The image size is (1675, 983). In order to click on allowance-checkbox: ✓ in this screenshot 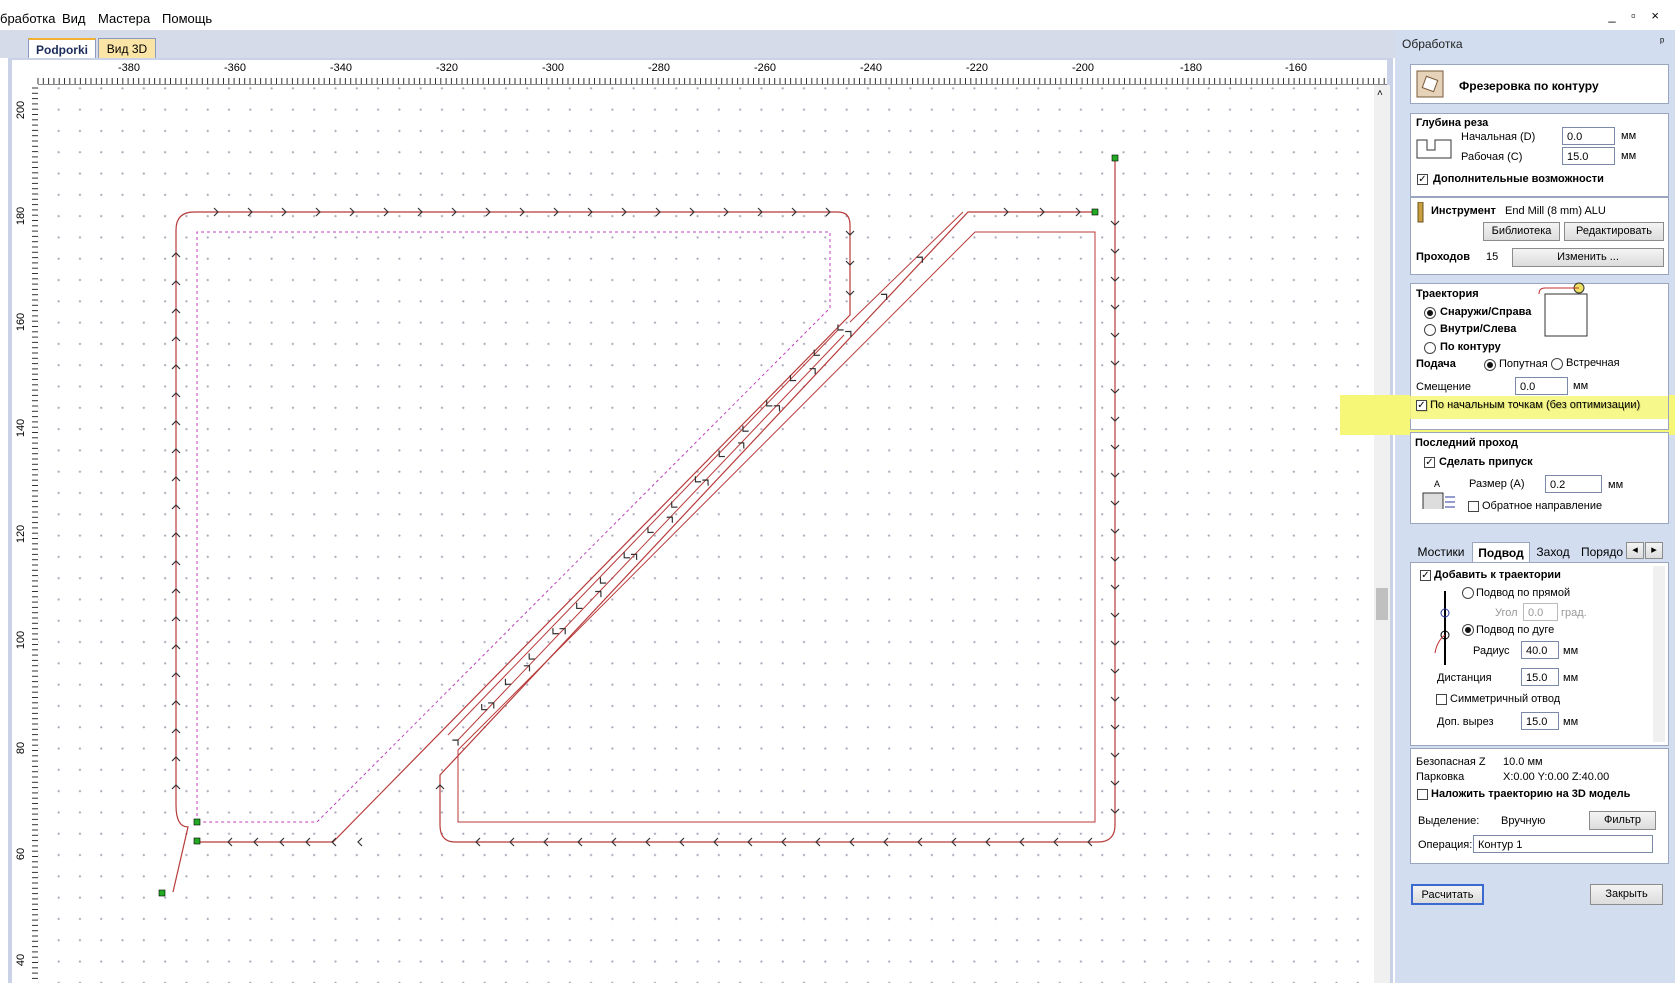, I will do `click(1429, 462)`.